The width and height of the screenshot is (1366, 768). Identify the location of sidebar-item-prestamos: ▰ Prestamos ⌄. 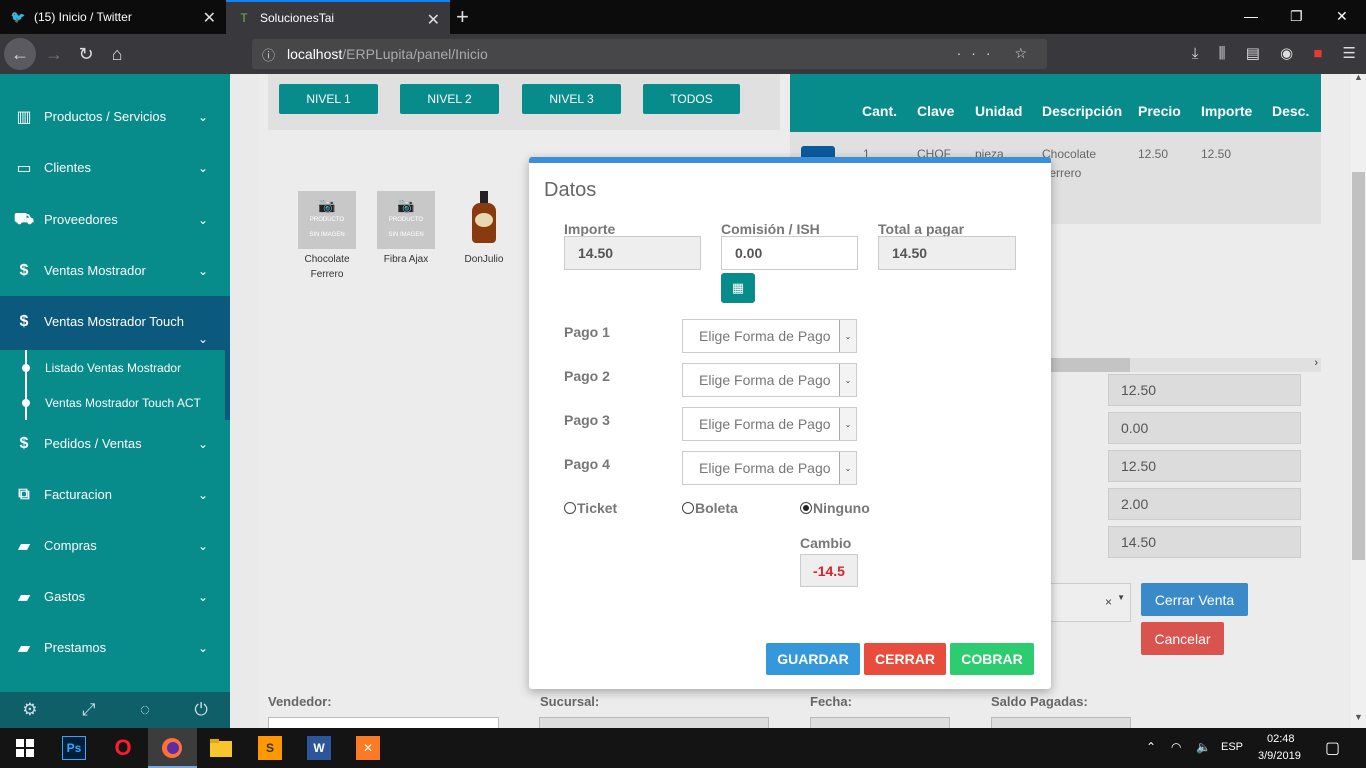
(115, 647).